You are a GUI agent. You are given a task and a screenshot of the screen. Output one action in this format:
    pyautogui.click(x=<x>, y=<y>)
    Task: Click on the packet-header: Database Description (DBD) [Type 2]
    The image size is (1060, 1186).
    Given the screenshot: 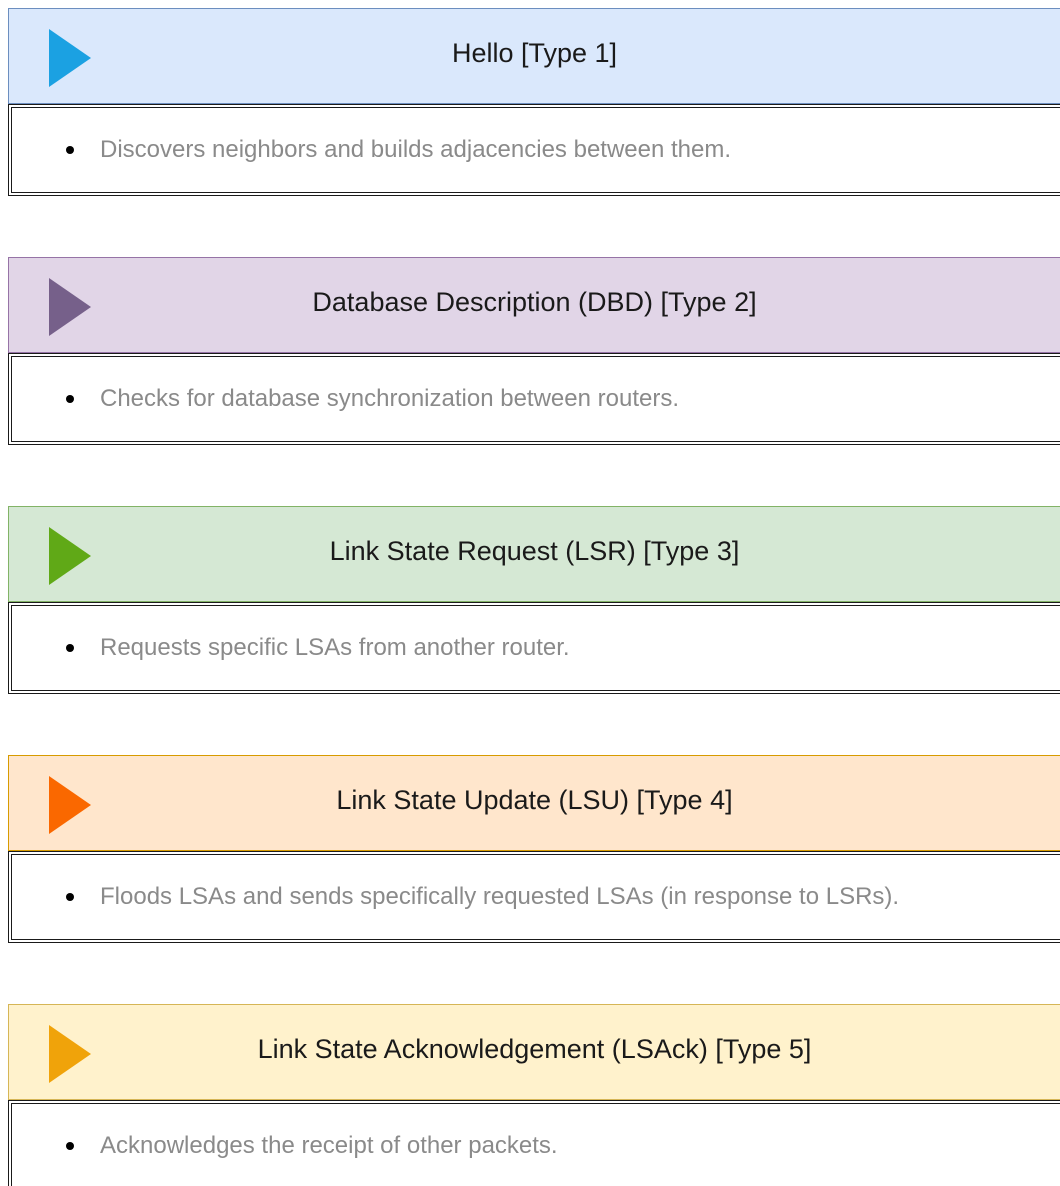 What is the action you would take?
    pyautogui.click(x=534, y=305)
    